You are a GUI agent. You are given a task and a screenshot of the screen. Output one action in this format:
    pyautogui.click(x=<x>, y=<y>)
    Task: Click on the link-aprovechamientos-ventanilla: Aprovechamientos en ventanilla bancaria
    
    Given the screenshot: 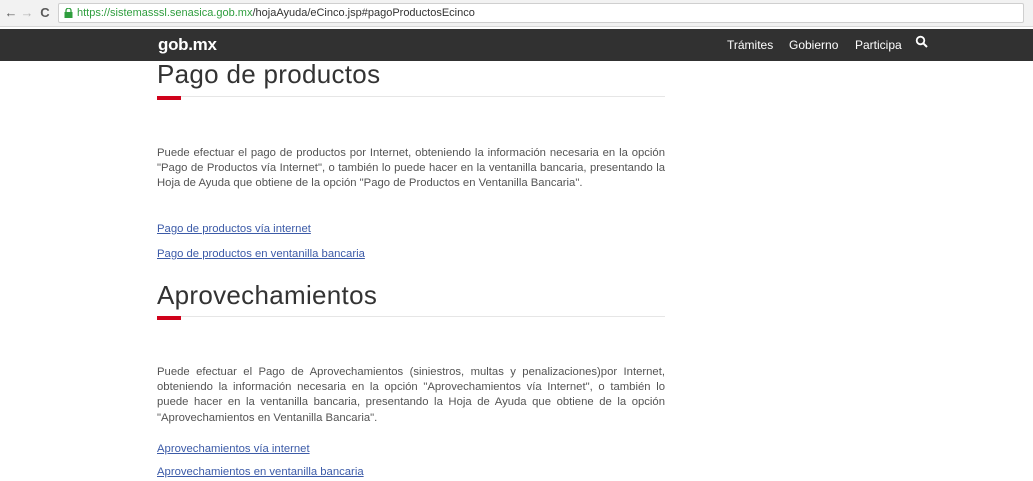 What is the action you would take?
    pyautogui.click(x=260, y=472)
    